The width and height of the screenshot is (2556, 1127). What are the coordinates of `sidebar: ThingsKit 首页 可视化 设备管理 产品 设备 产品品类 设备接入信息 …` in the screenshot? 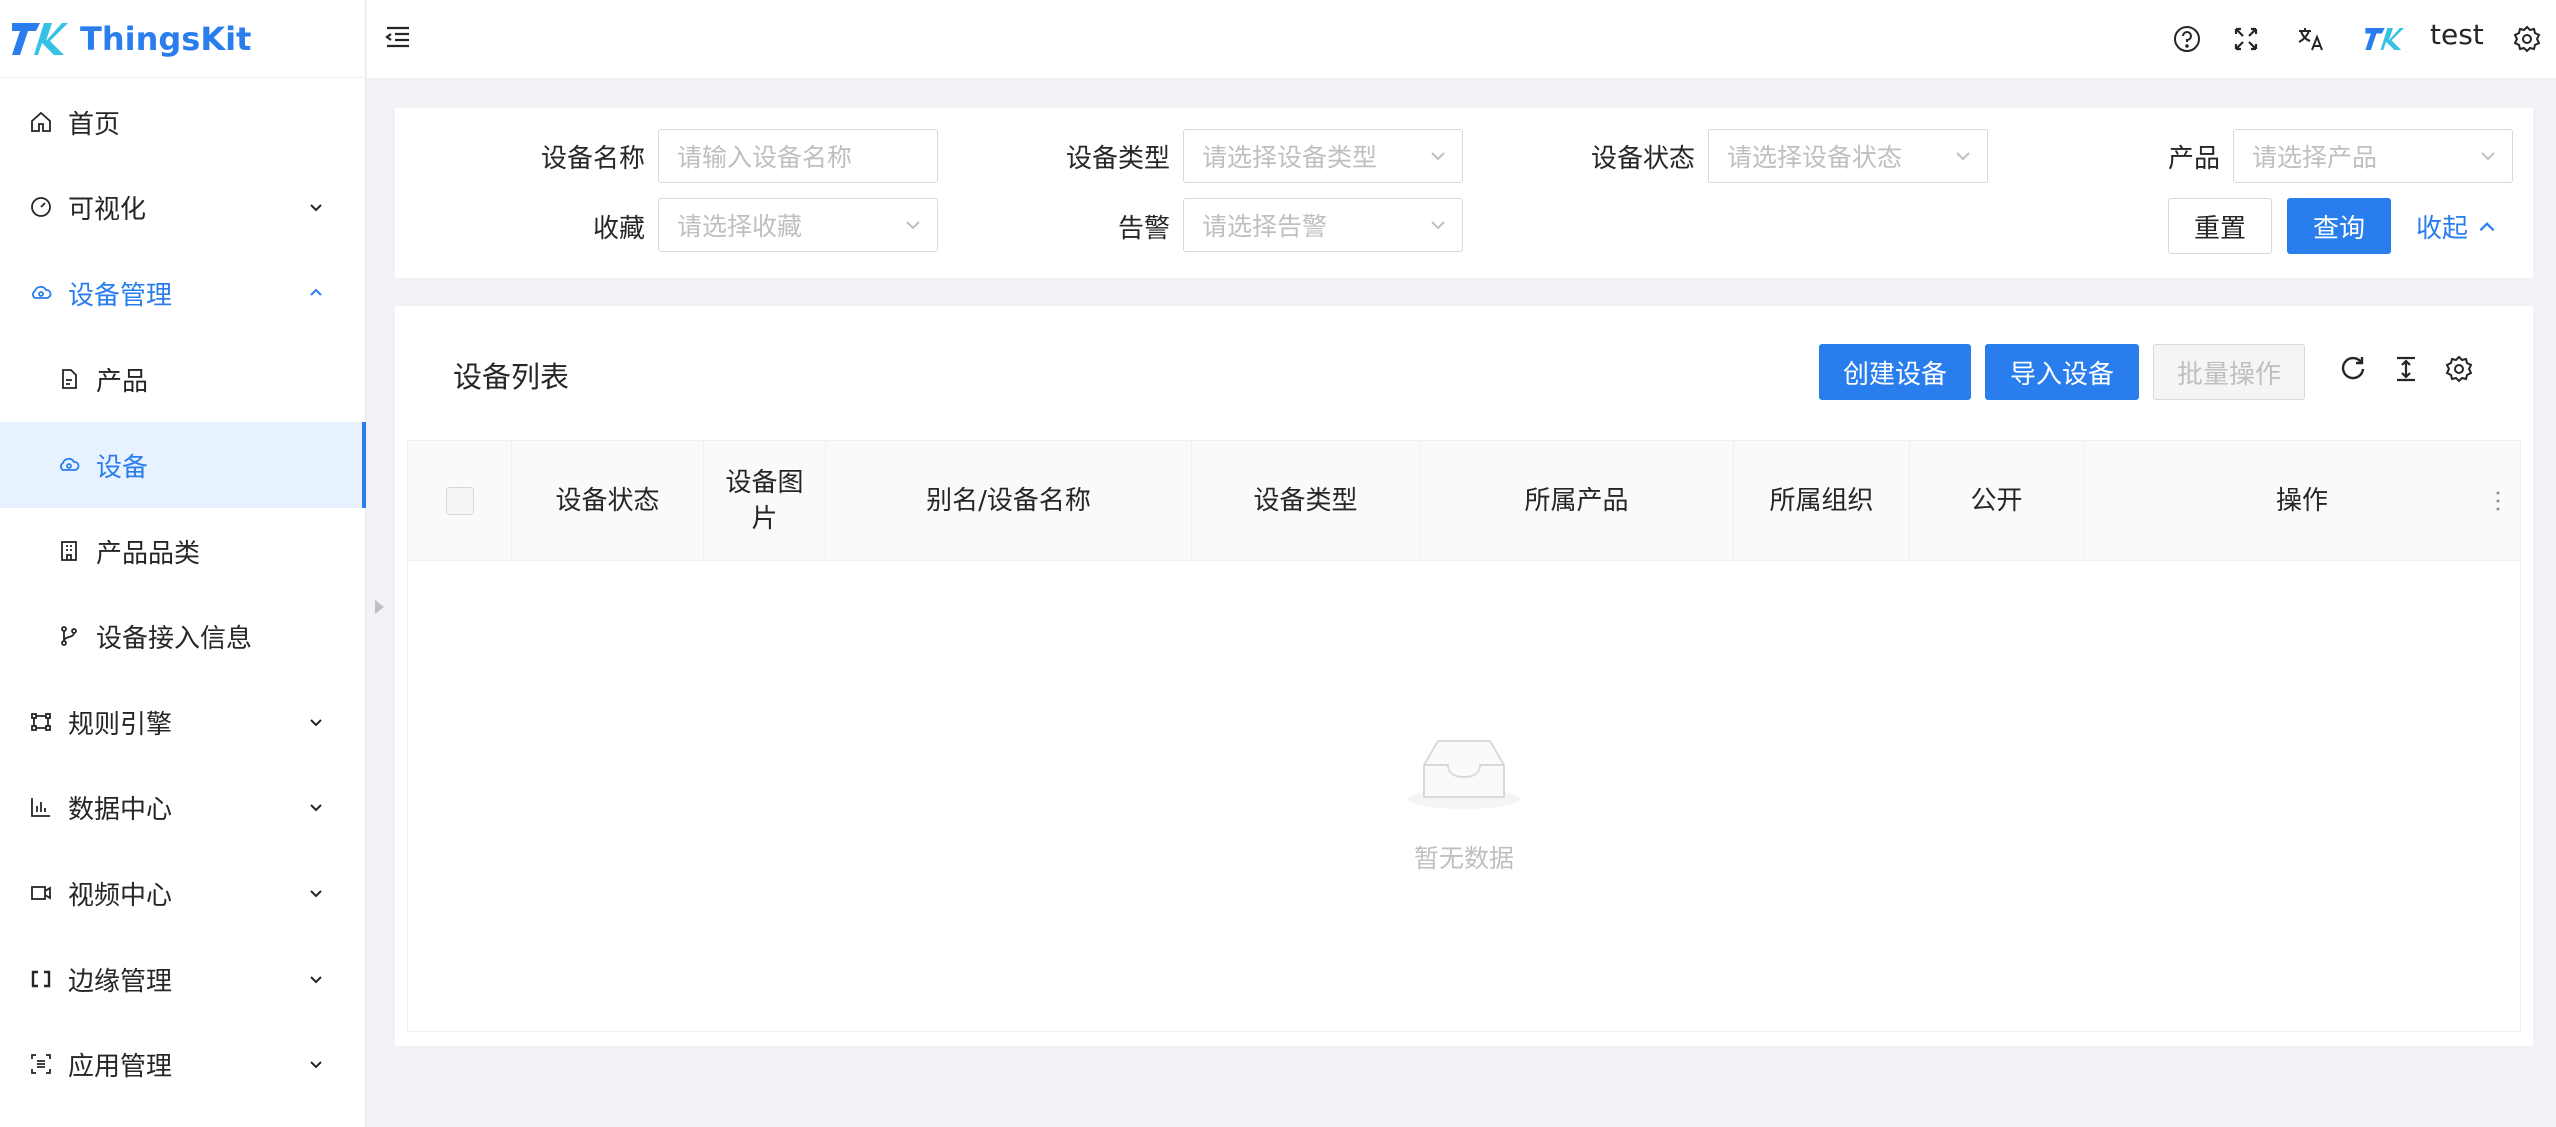 It's located at (183, 563).